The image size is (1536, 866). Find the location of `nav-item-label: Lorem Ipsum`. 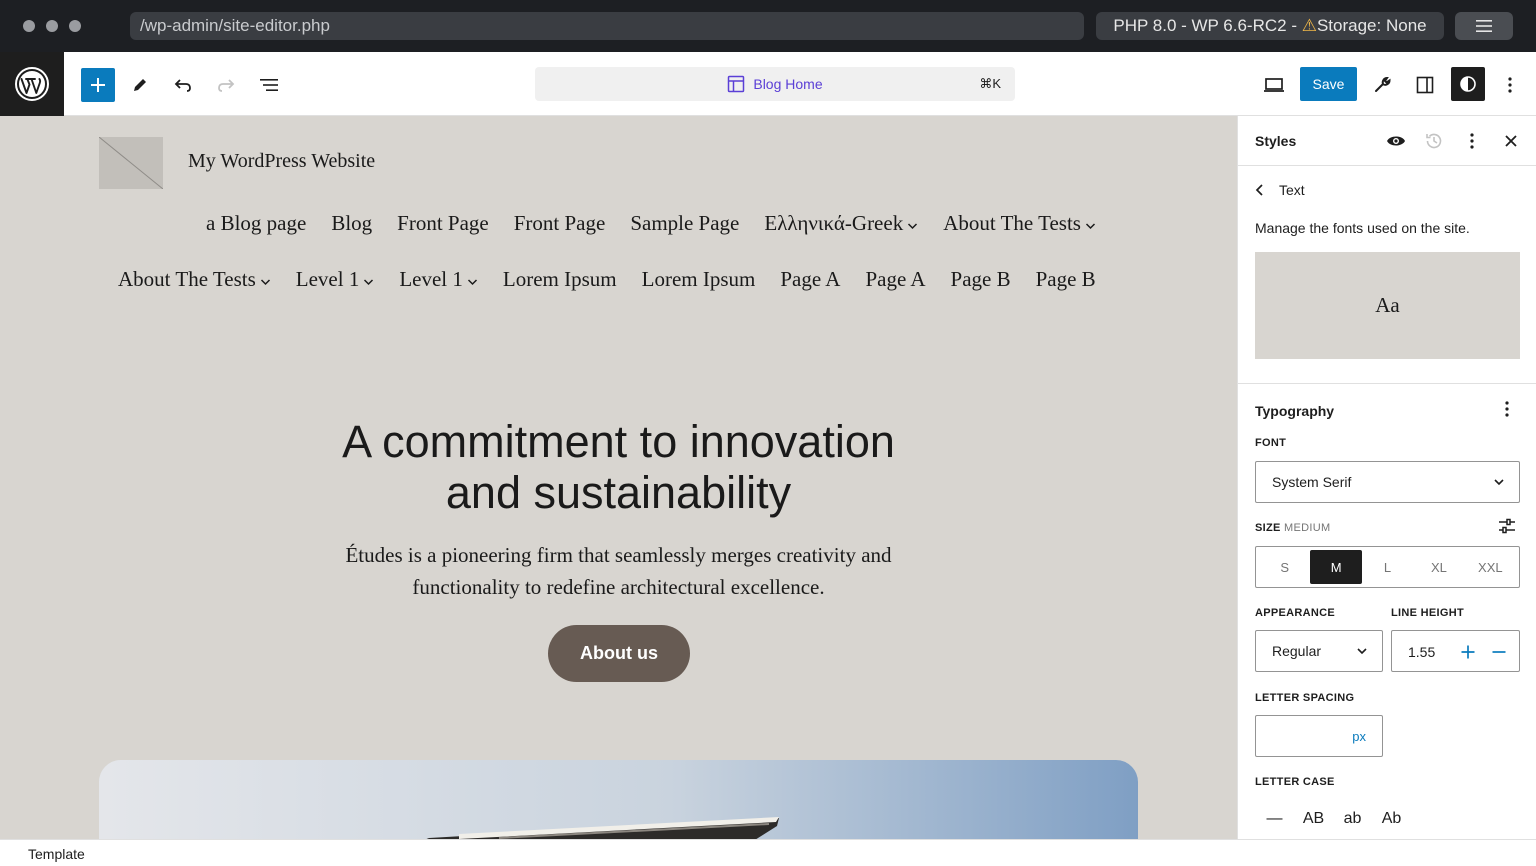

nav-item-label: Lorem Ipsum is located at coordinates (698, 279).